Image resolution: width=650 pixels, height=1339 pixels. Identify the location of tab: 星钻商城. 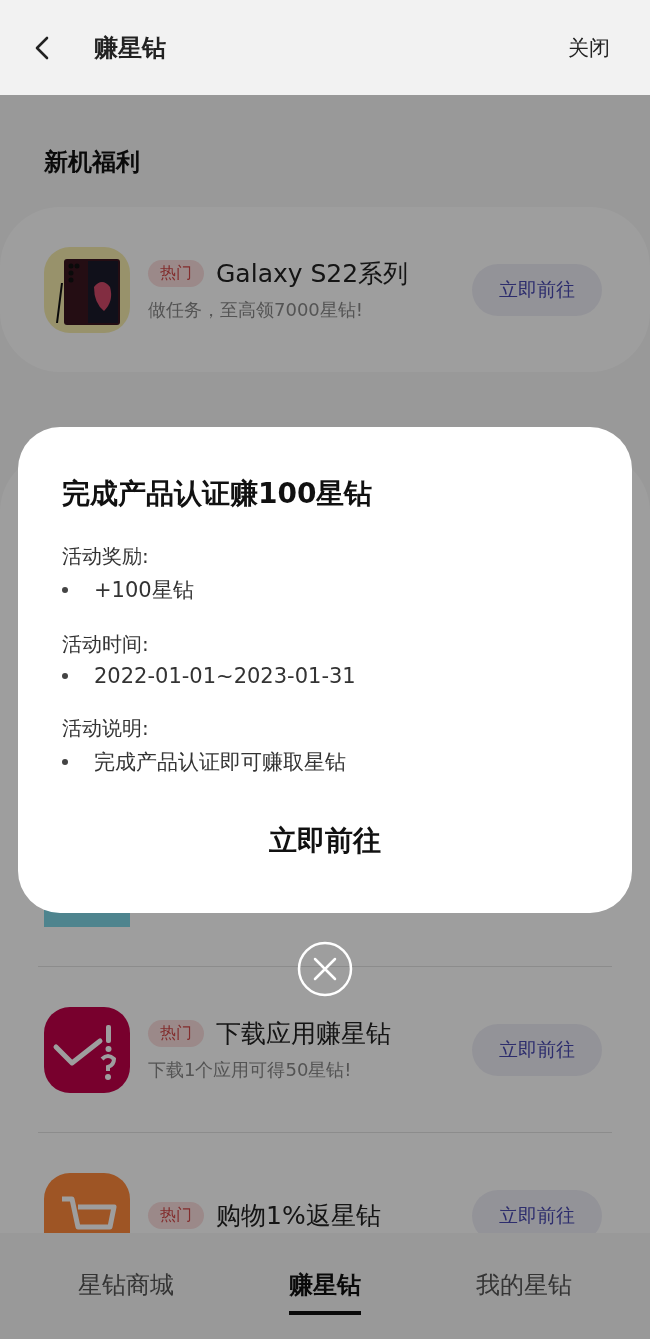
(125, 1286).